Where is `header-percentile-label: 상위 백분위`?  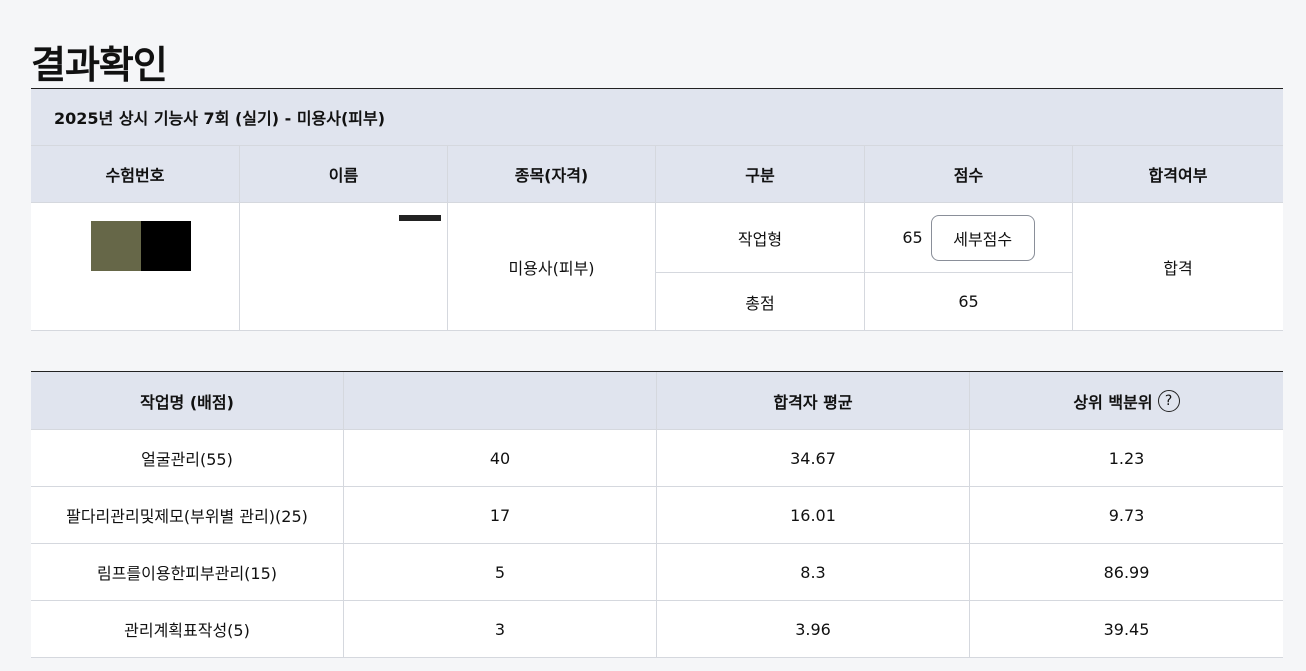 header-percentile-label: 상위 백분위 is located at coordinates (1113, 402).